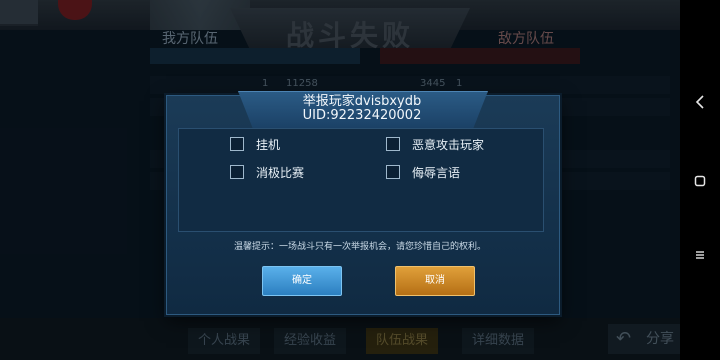  What do you see at coordinates (700, 104) in the screenshot?
I see `back-icon` at bounding box center [700, 104].